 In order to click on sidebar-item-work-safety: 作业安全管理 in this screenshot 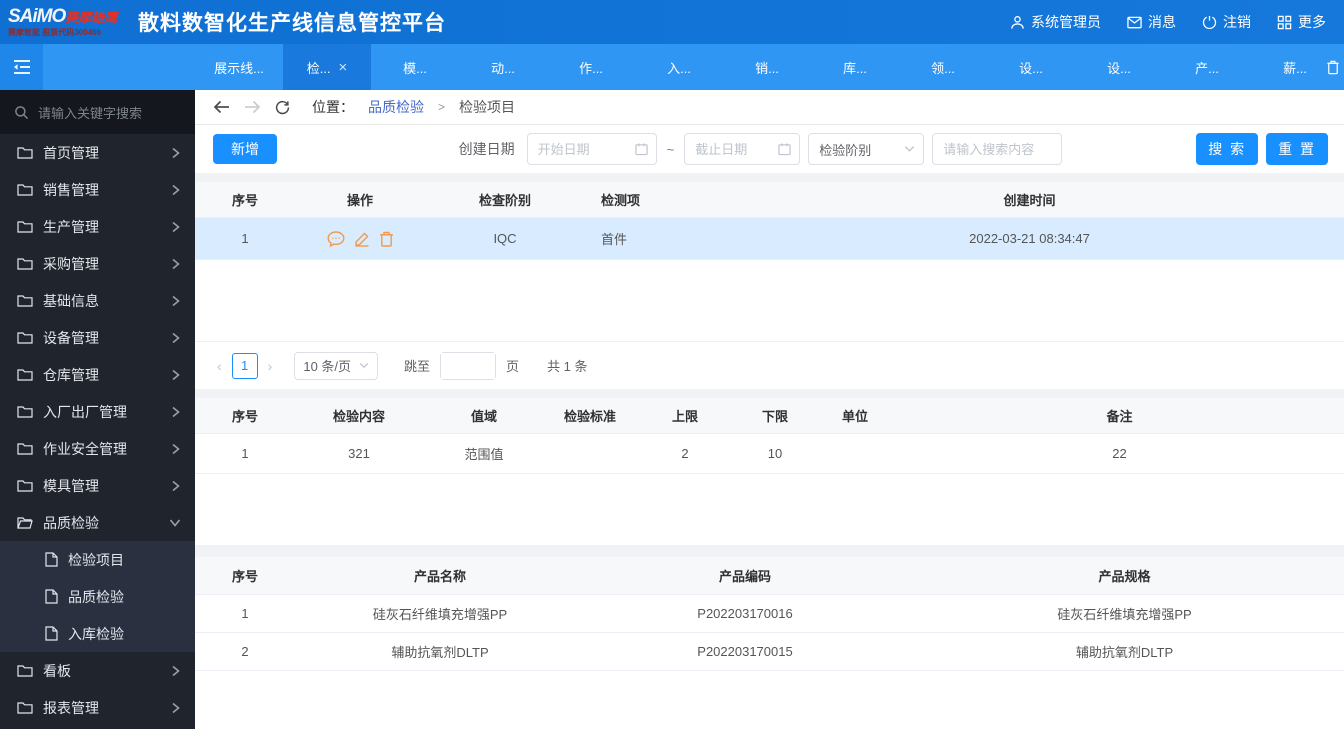, I will do `click(97, 448)`.